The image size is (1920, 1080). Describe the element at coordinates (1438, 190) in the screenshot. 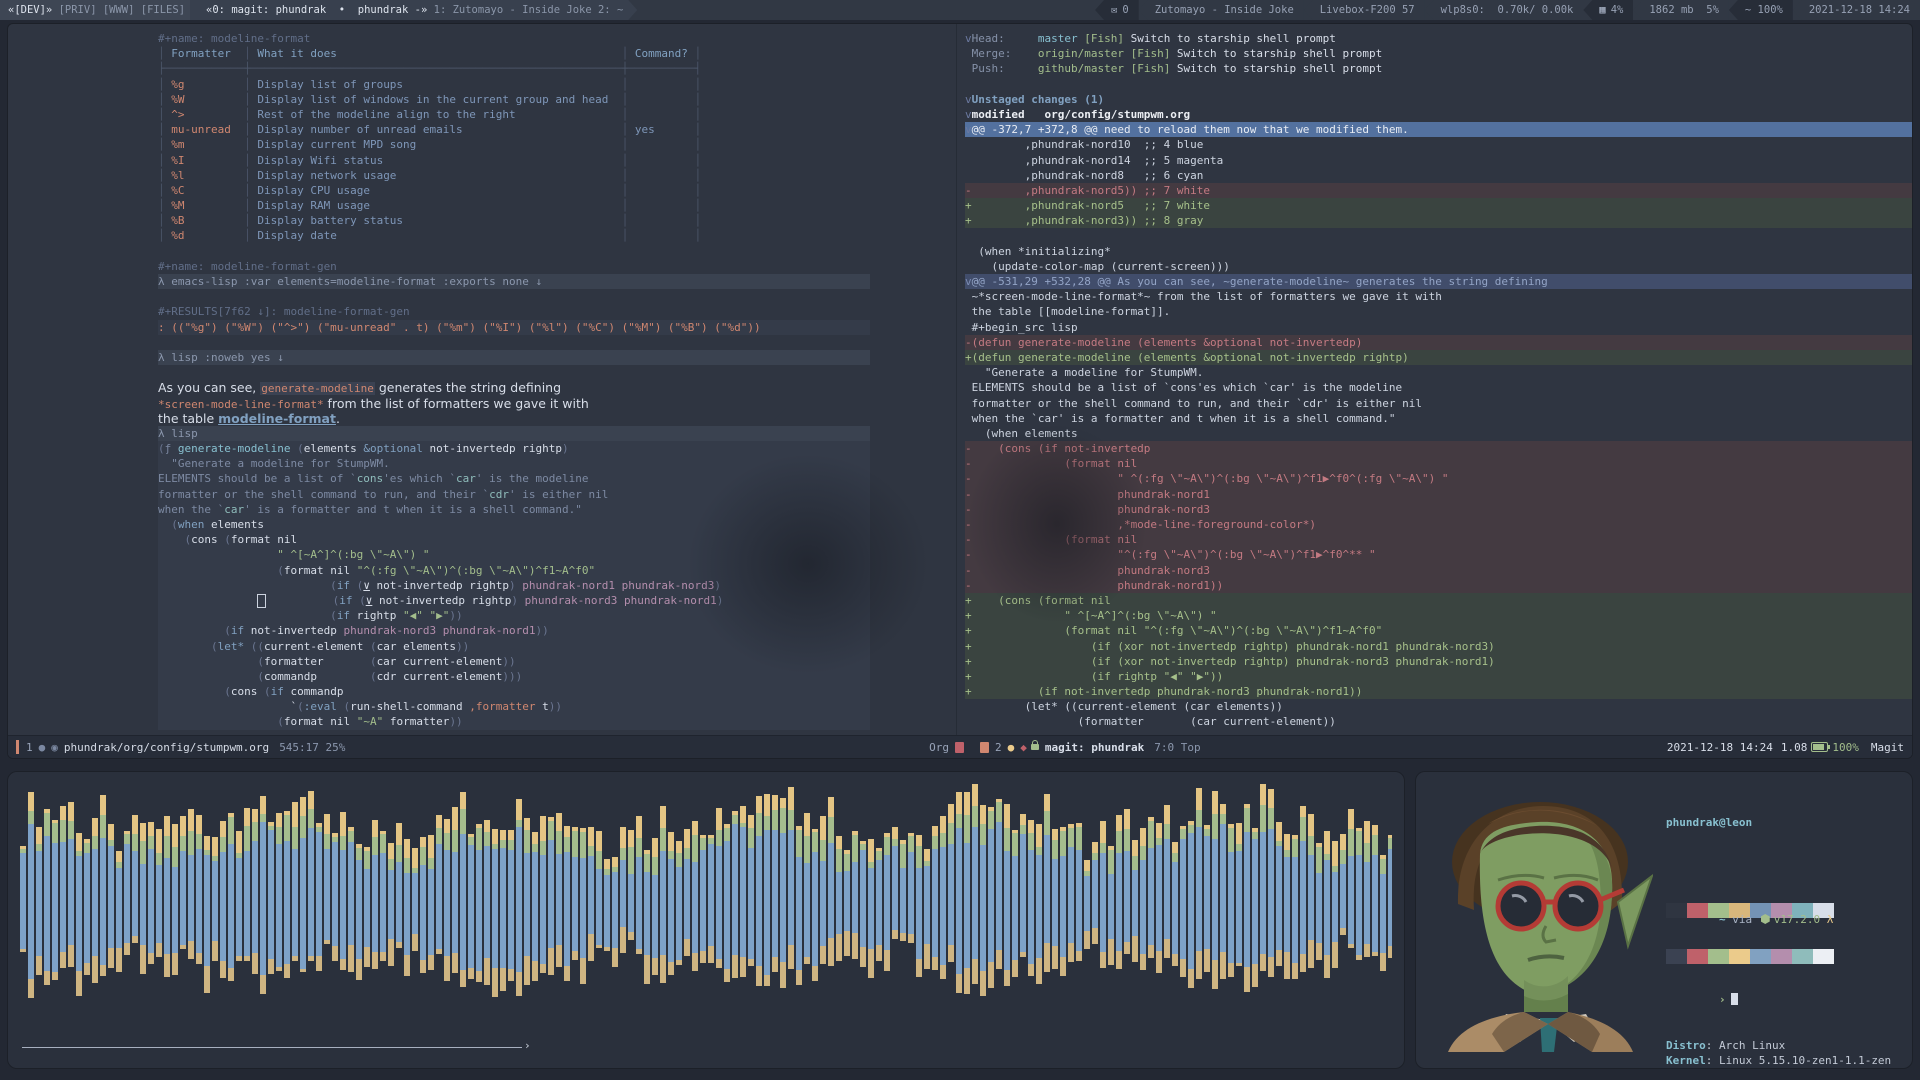

I see `buffer-line: - ,phundrak-nord5)) ;; 7 white` at that location.